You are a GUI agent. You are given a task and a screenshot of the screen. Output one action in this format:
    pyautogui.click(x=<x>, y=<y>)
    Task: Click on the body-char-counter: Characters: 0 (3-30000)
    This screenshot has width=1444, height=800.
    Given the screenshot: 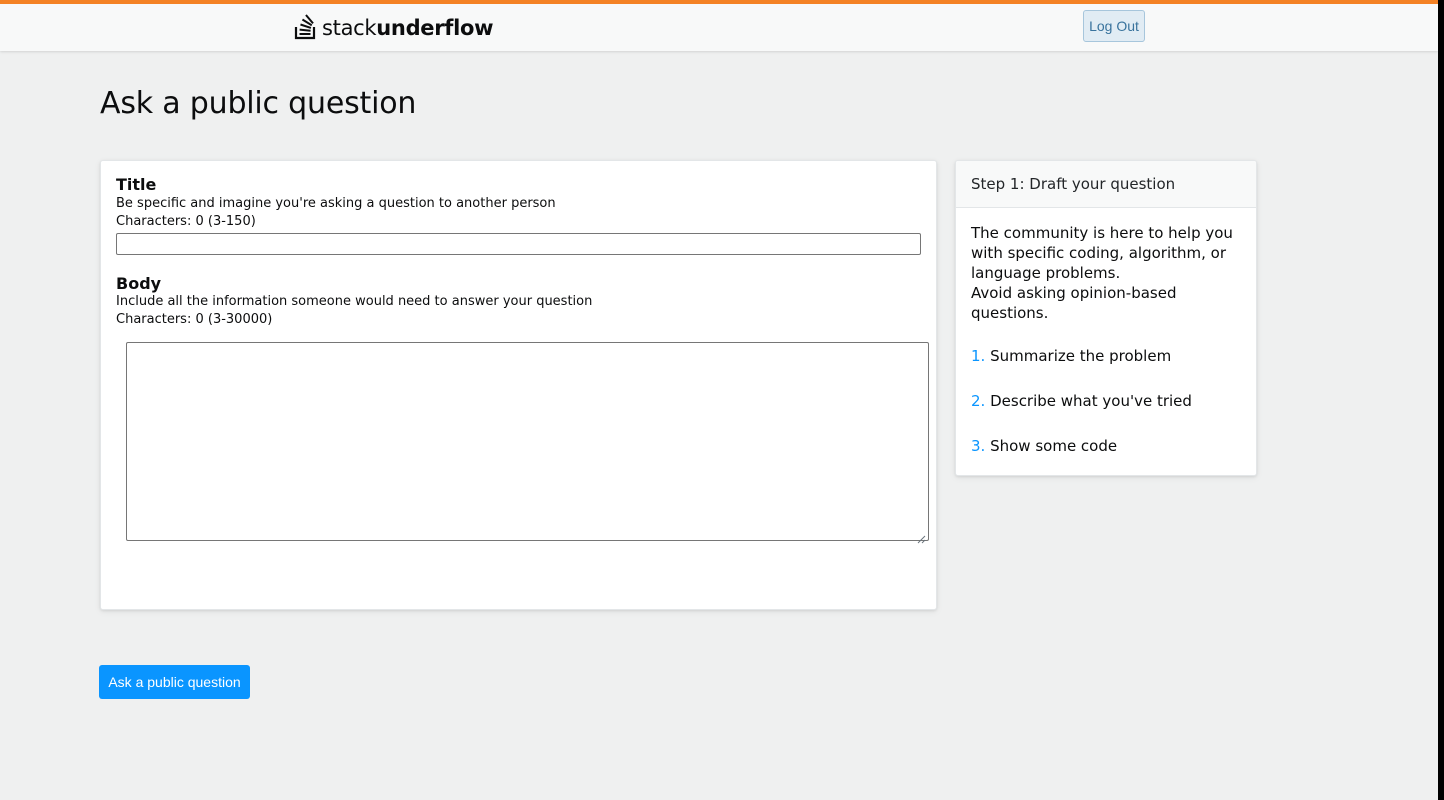 What is the action you would take?
    pyautogui.click(x=194, y=319)
    